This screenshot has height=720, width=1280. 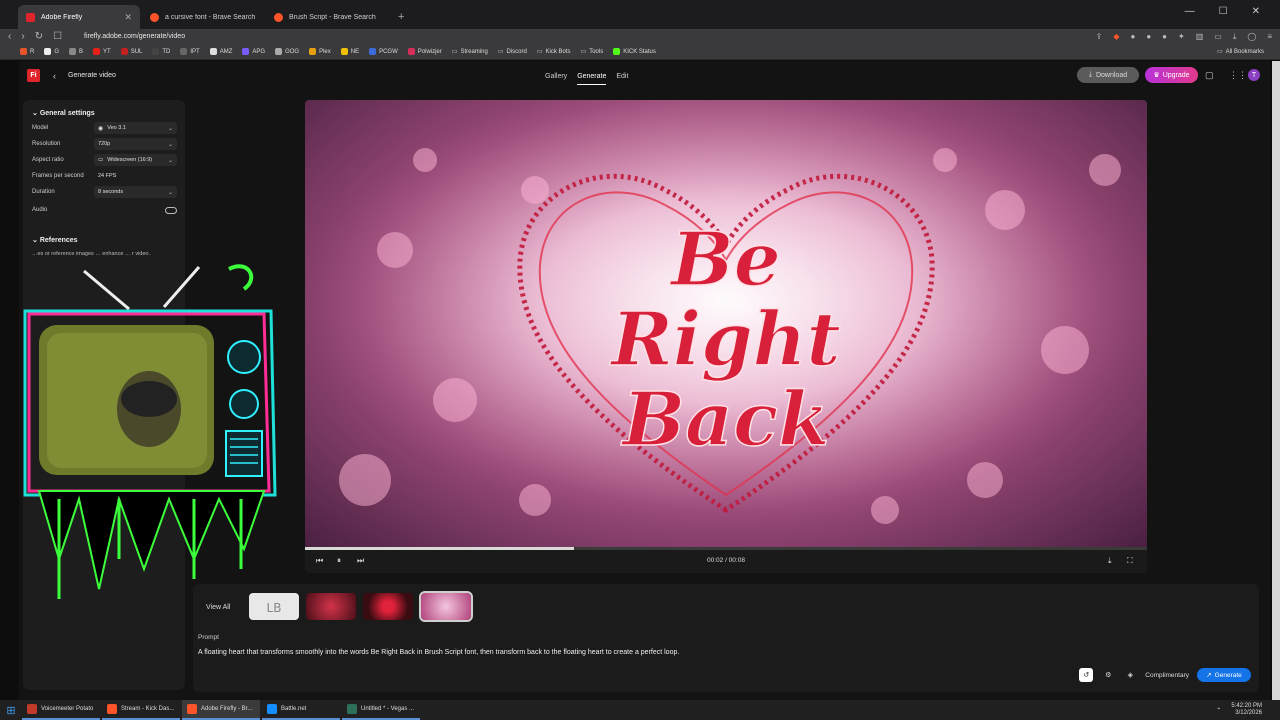 What do you see at coordinates (9, 36) in the screenshot?
I see `back-icon: ‹` at bounding box center [9, 36].